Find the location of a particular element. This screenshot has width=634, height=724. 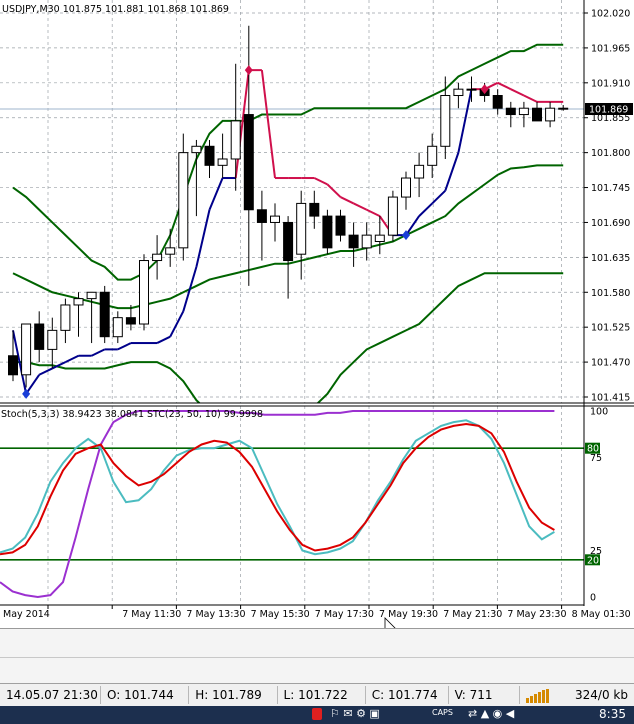

empty-panel is located at coordinates (317, 656).